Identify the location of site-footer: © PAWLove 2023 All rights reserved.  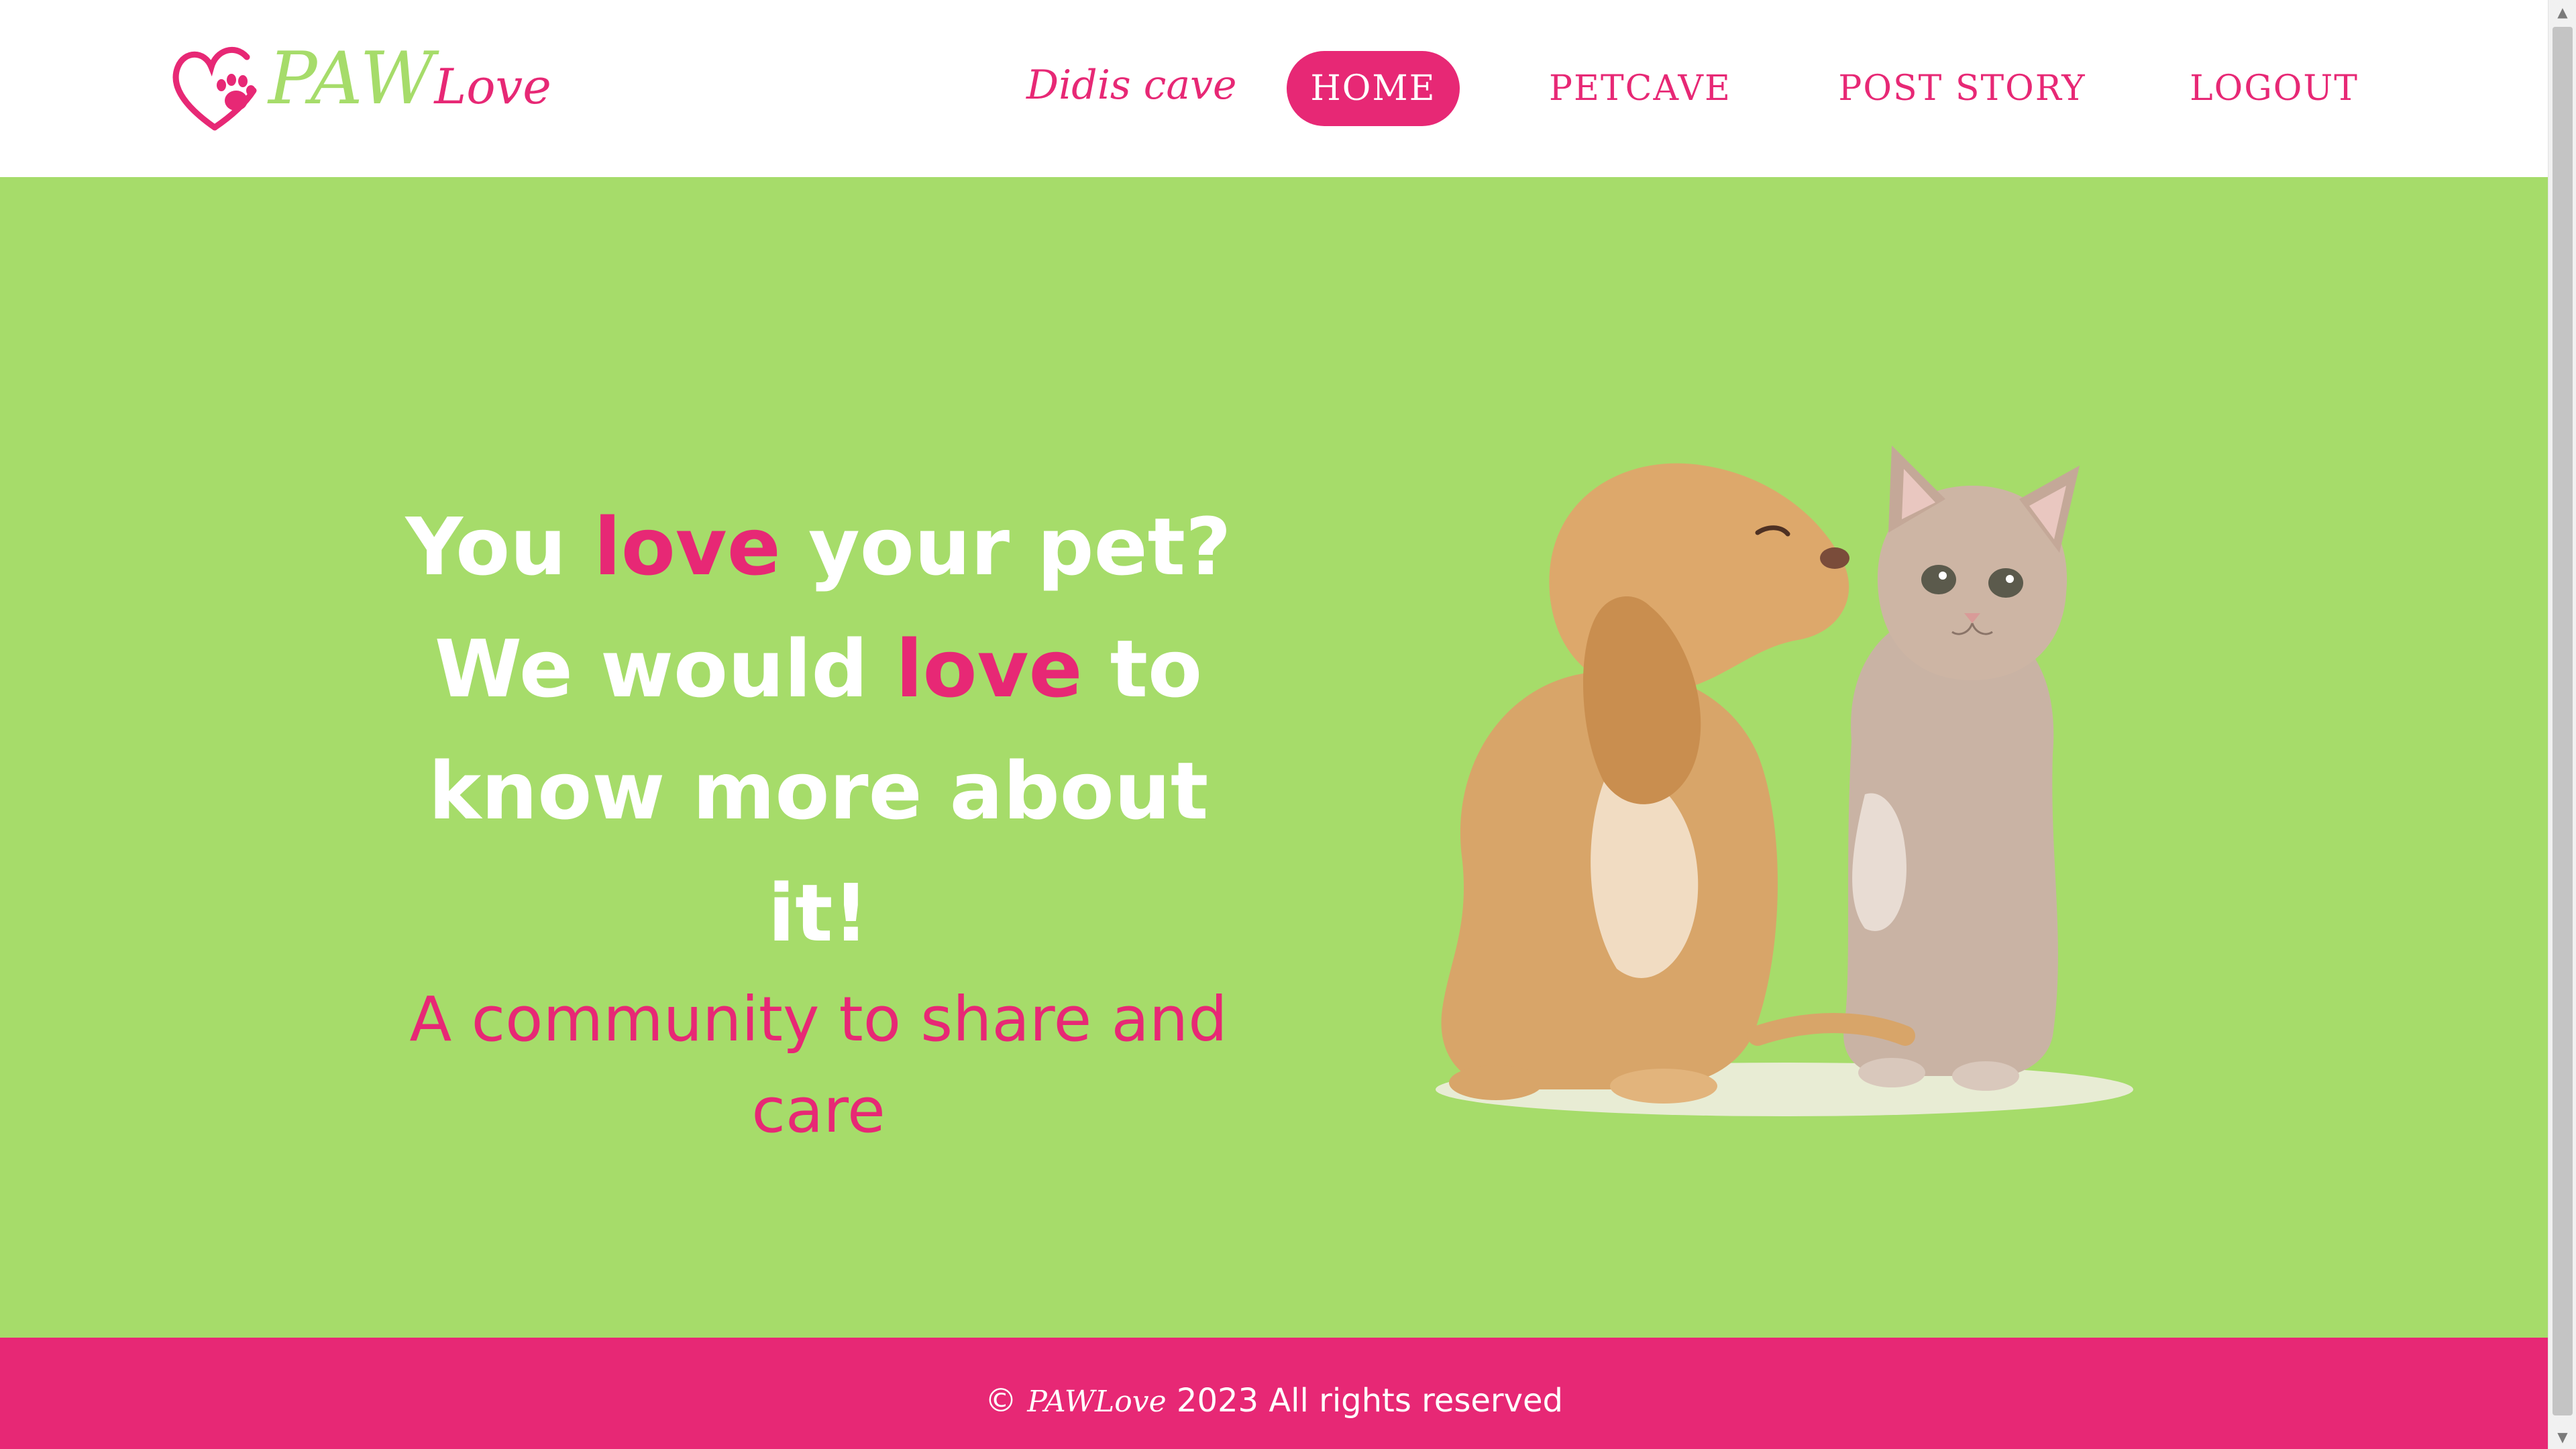
(1274, 1393).